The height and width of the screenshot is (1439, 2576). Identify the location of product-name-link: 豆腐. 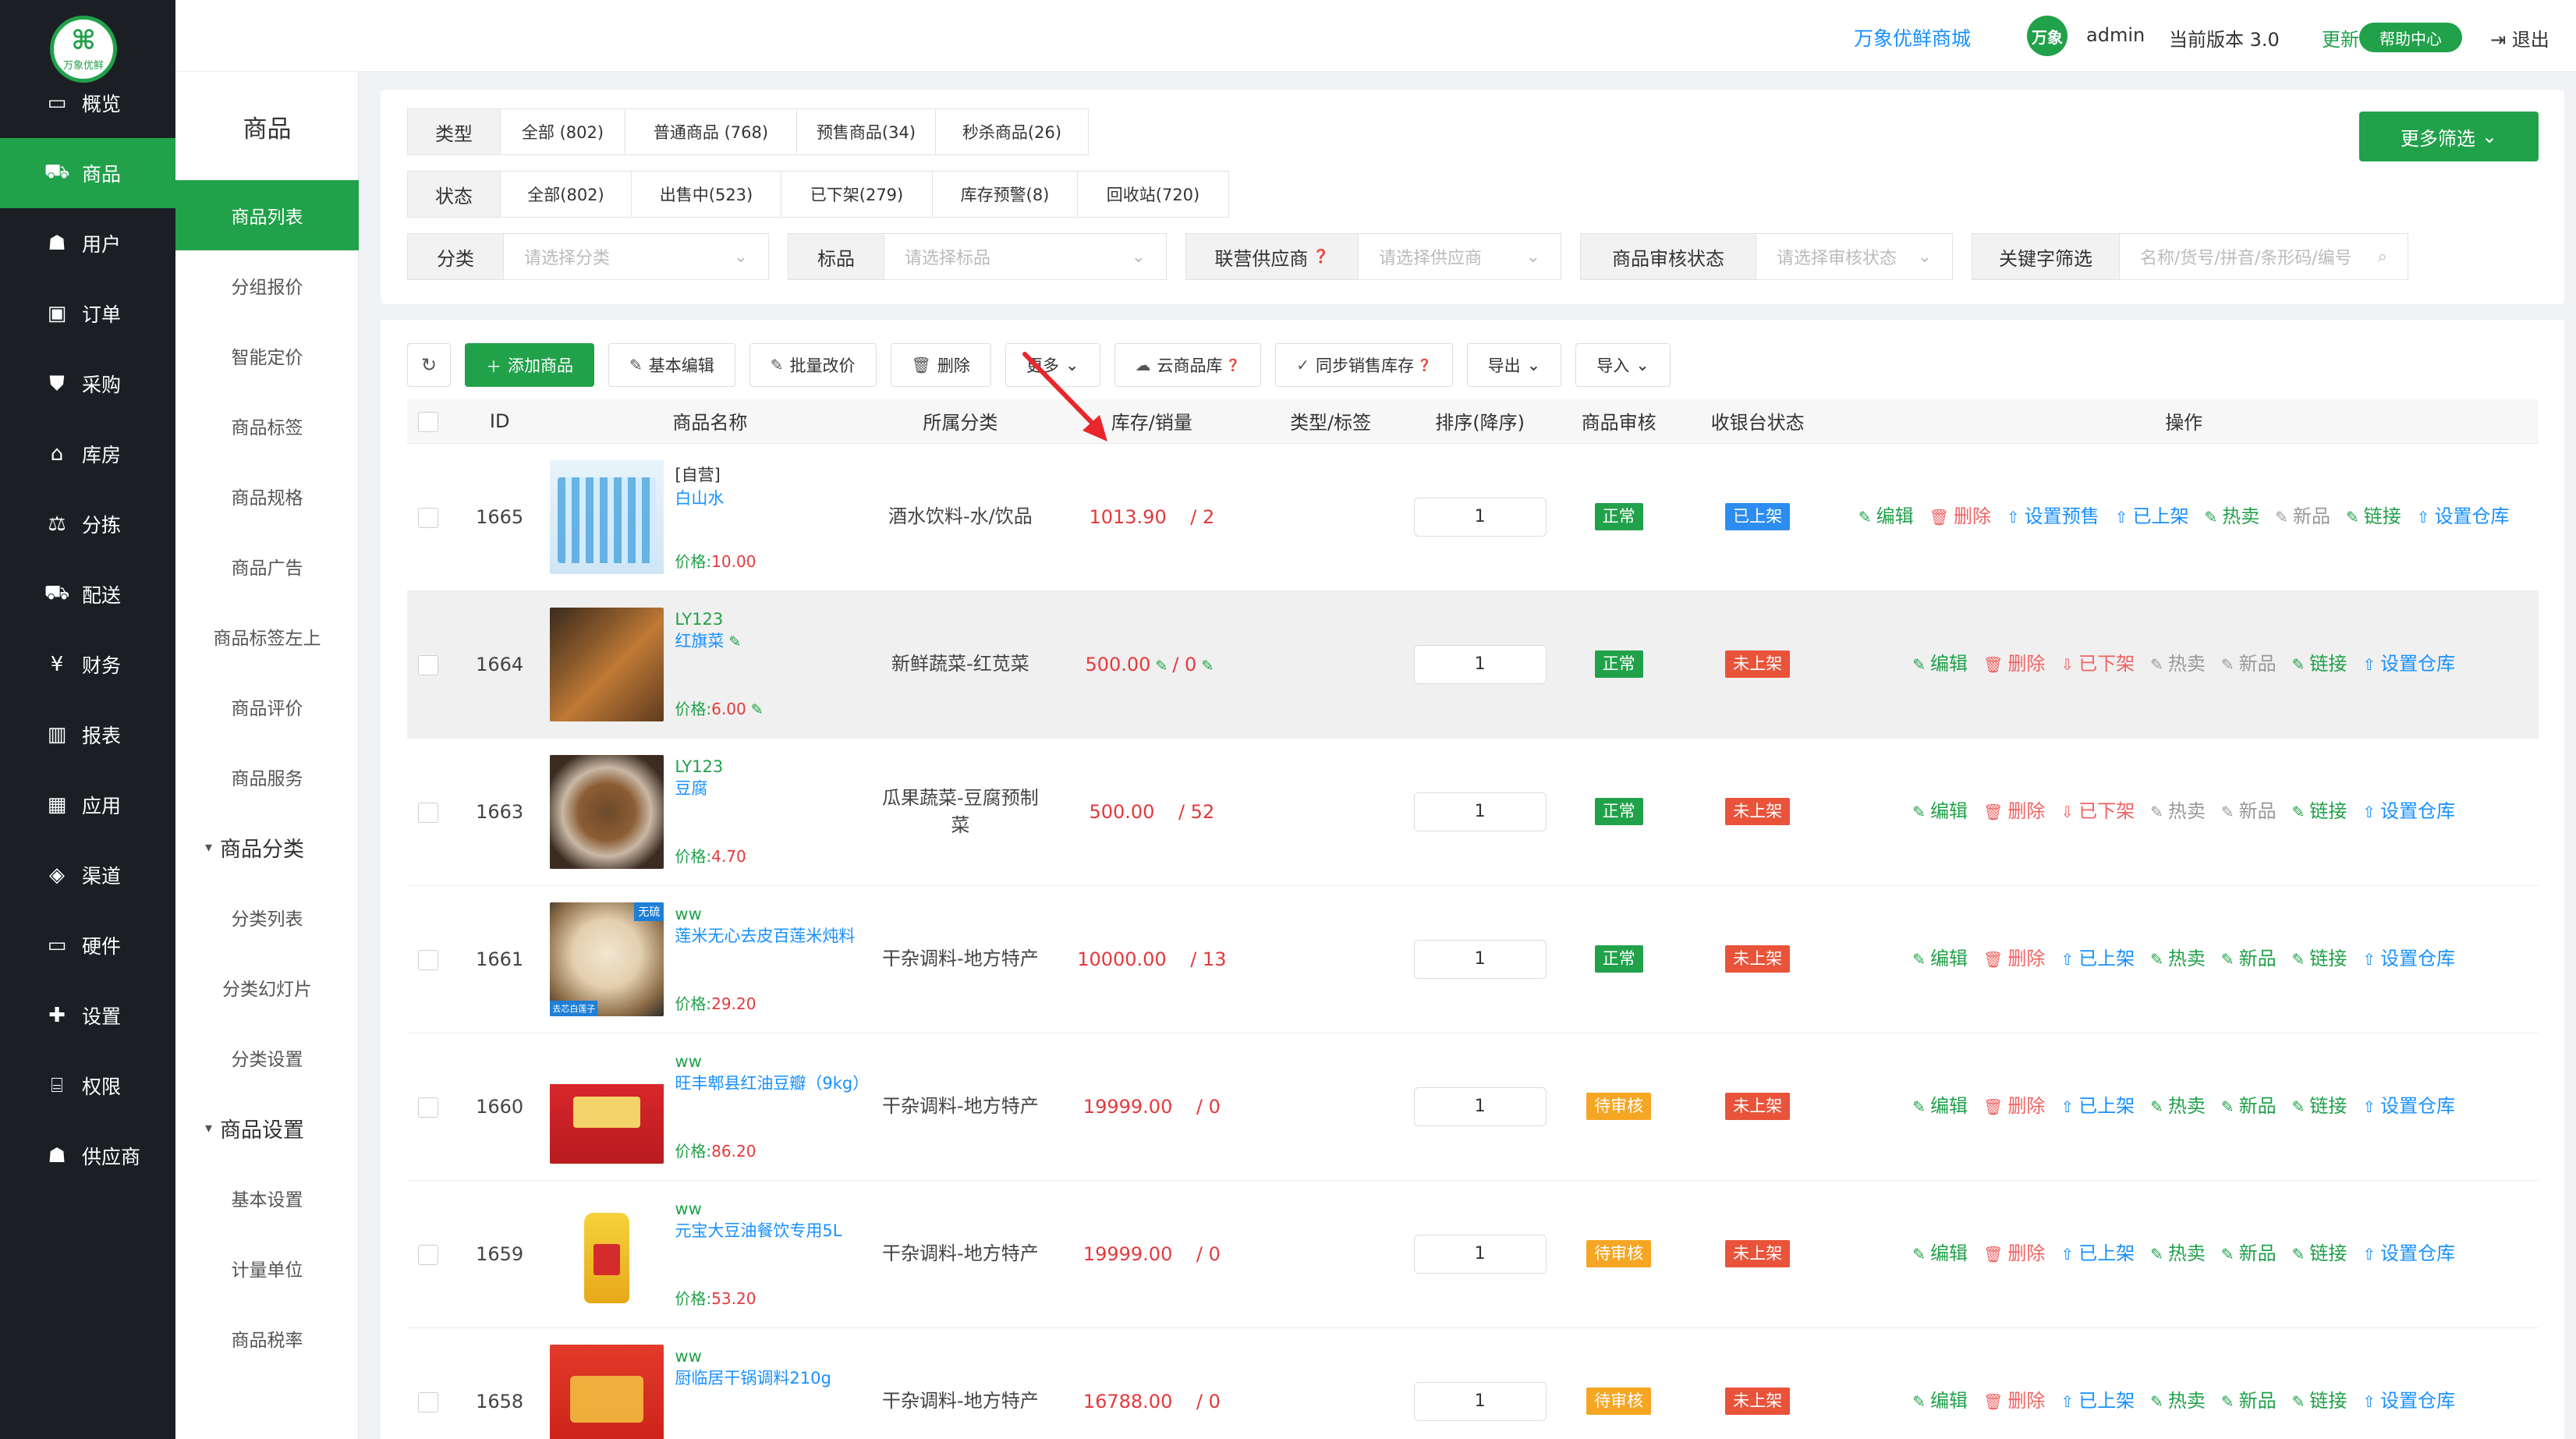
(710, 789).